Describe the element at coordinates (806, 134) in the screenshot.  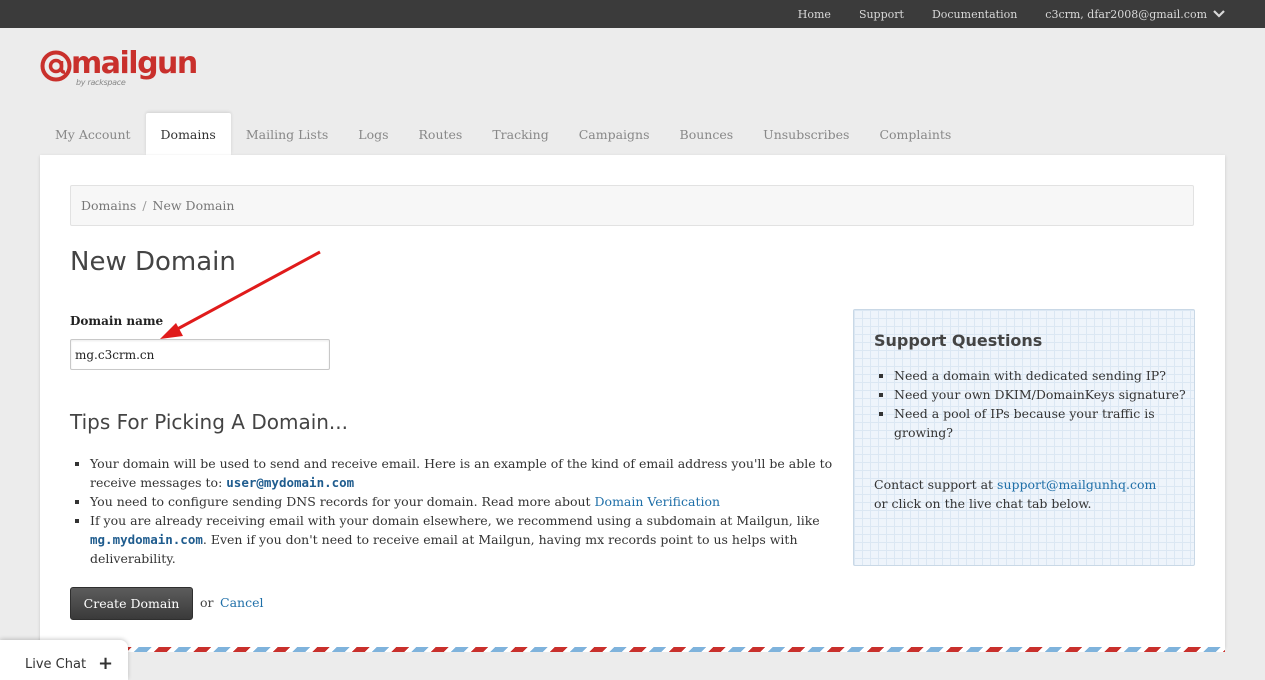
I see `tab-unsubscribes: Unsubscribes` at that location.